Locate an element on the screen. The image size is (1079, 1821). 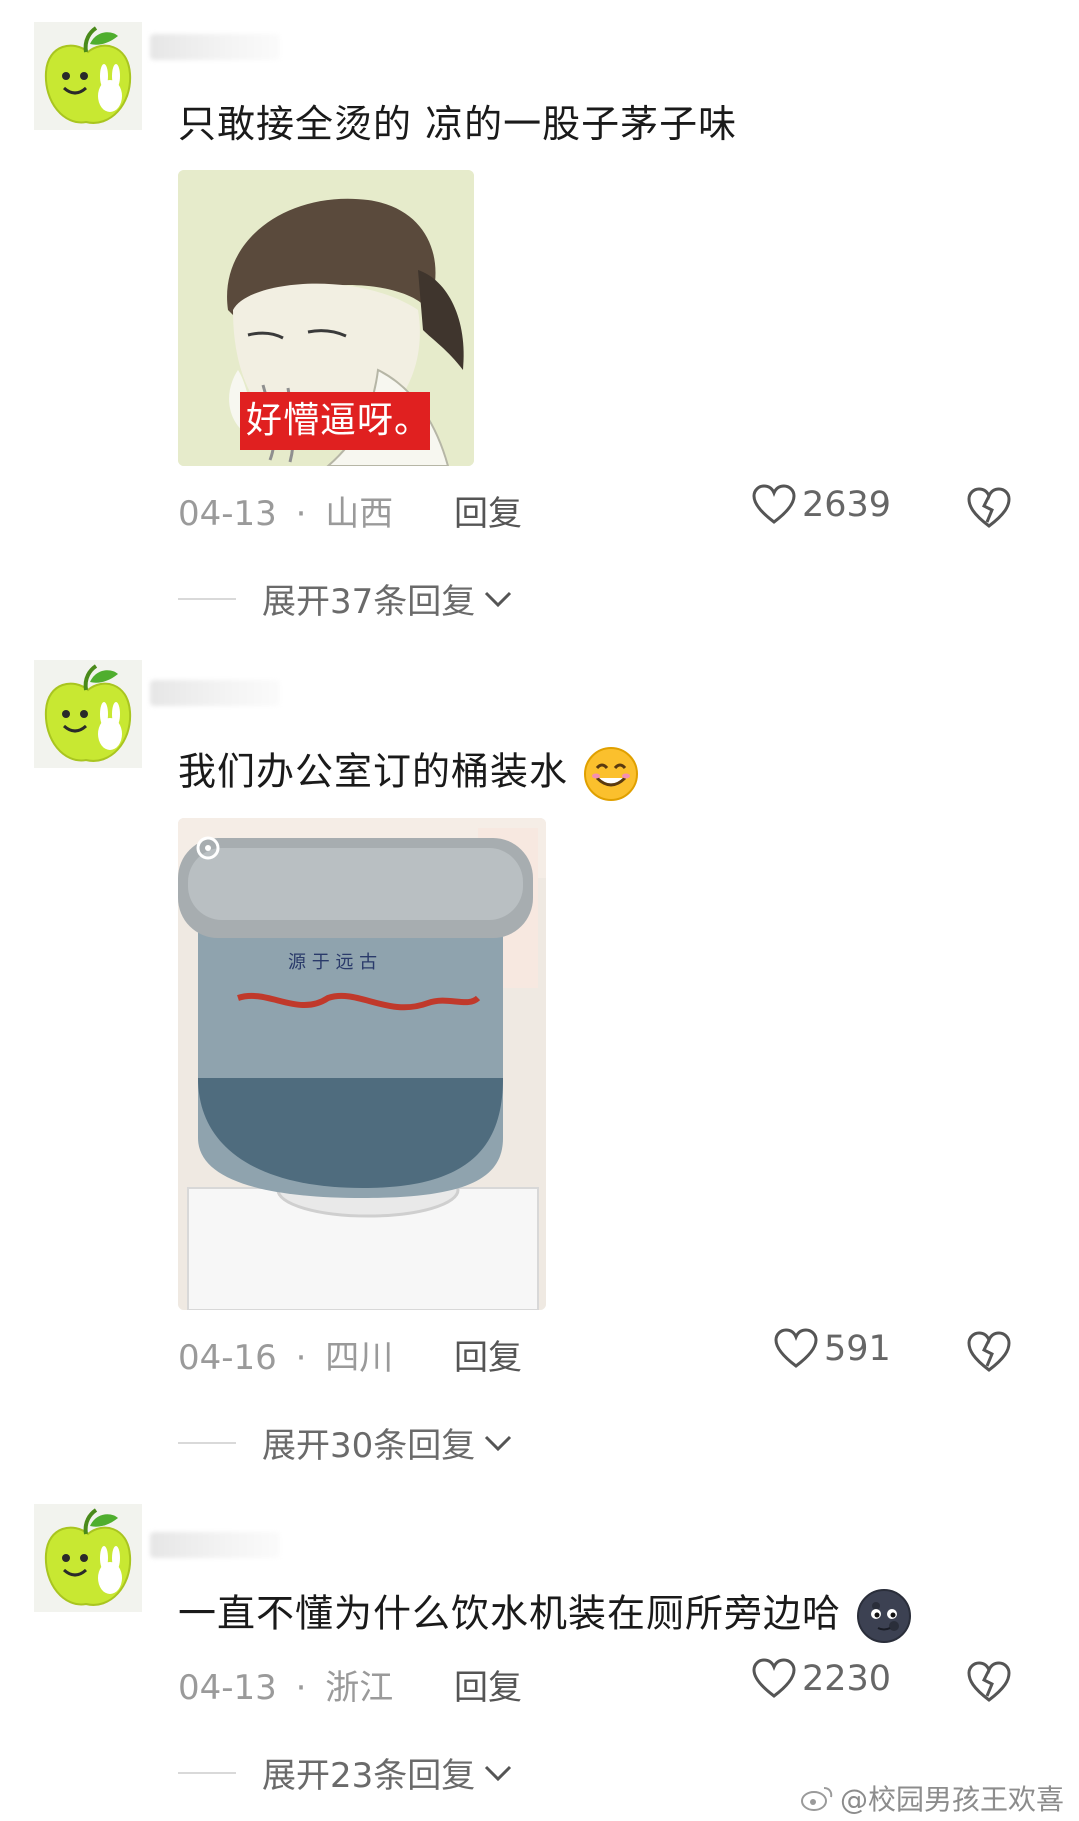
like-button: 2230 is located at coordinates (821, 1679).